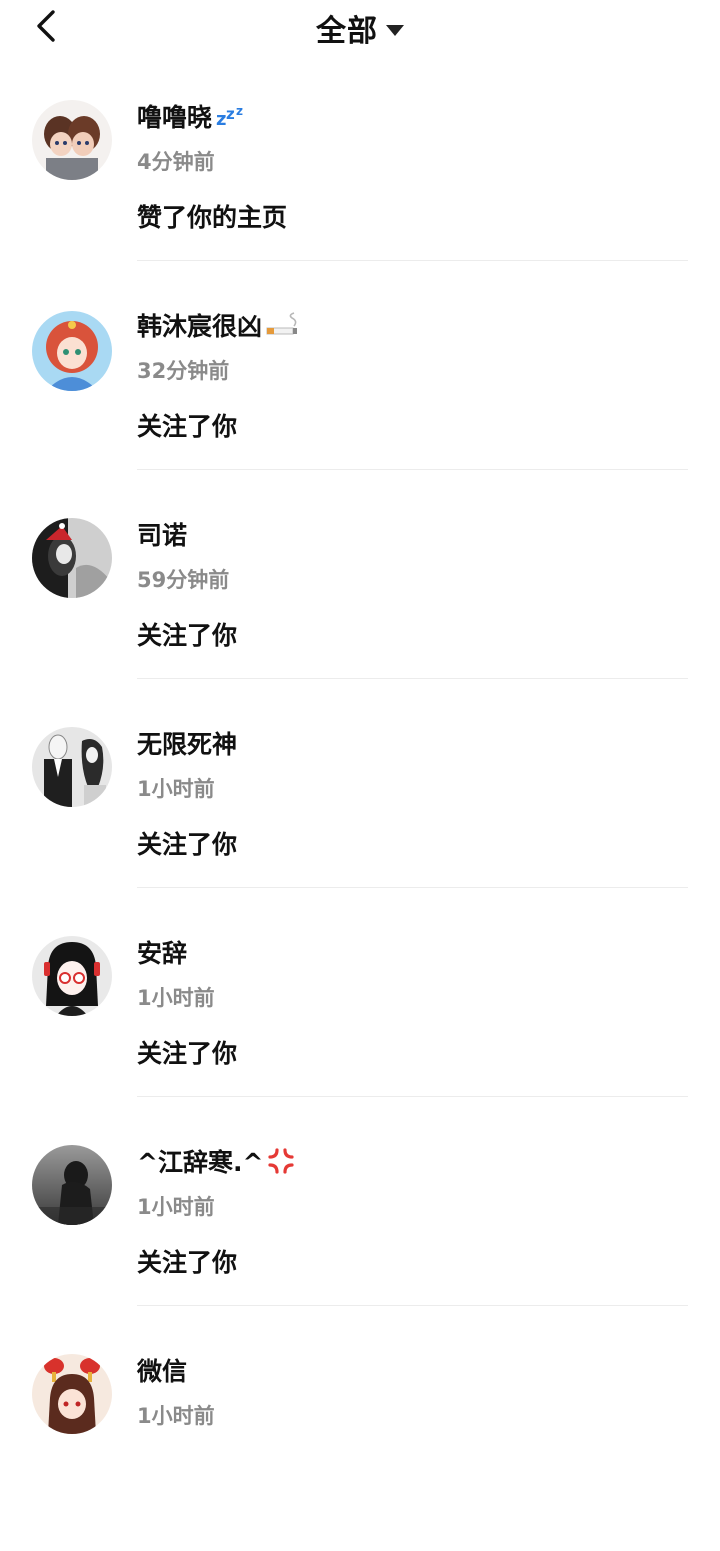 The image size is (720, 1551). I want to click on top-bar: 全部, so click(360, 30).